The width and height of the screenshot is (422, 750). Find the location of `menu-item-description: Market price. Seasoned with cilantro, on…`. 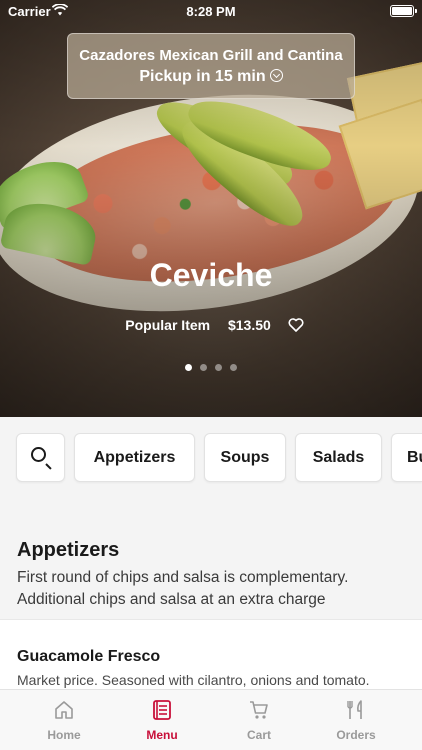

menu-item-description: Market price. Seasoned with cilantro, on… is located at coordinates (193, 680).